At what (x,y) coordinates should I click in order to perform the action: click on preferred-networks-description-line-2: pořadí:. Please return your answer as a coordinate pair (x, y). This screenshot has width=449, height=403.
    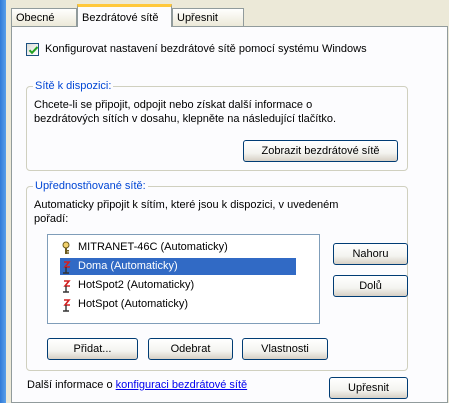
    Looking at the image, I should click on (51, 219).